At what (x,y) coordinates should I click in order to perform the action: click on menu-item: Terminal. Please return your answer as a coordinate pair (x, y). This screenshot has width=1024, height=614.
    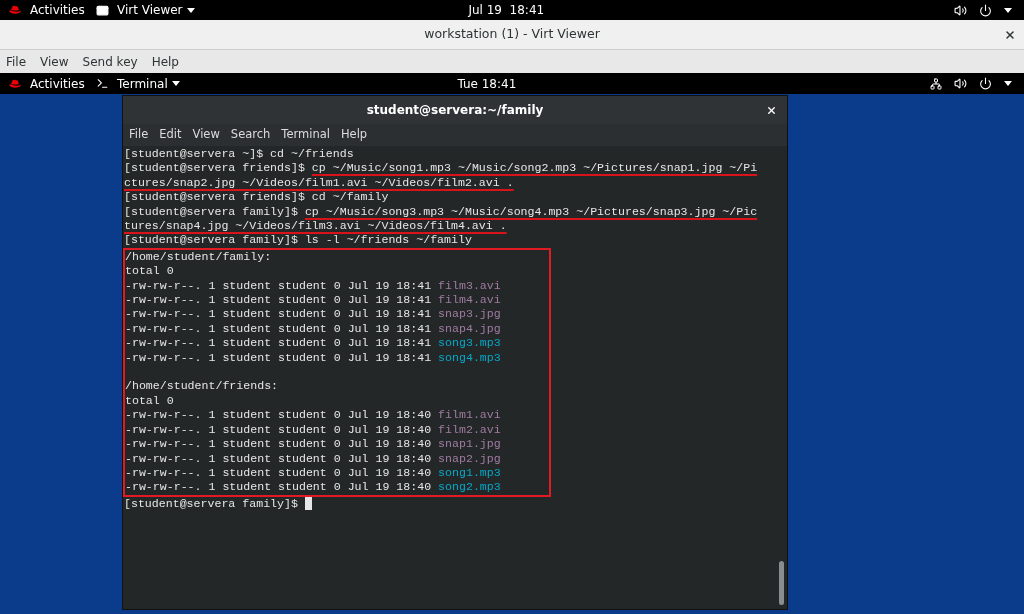
    Looking at the image, I should click on (305, 135).